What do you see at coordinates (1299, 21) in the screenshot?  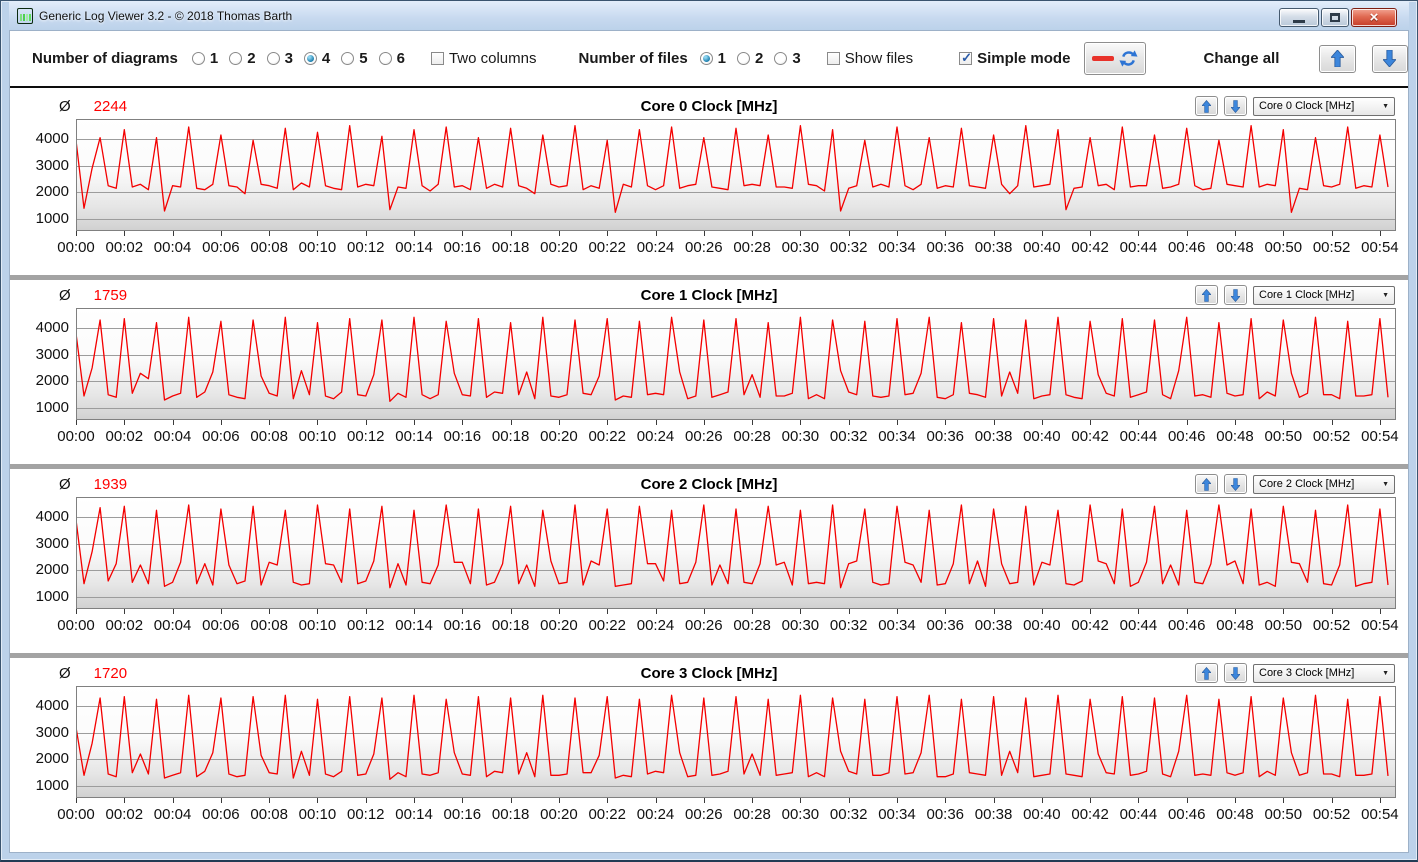 I see `minimize-icon` at bounding box center [1299, 21].